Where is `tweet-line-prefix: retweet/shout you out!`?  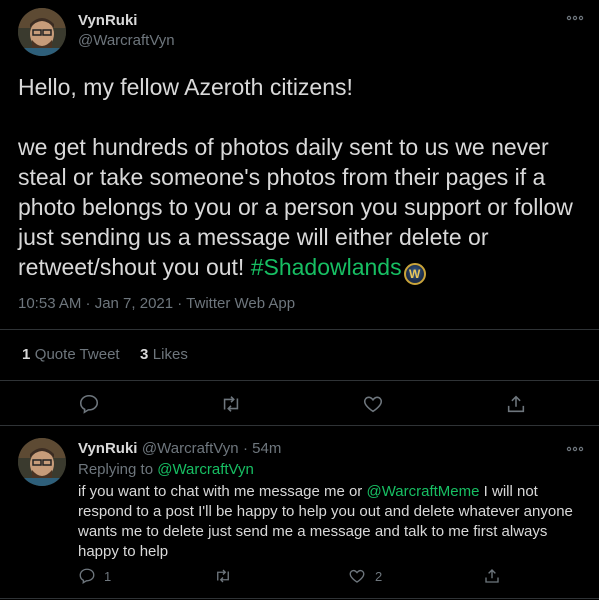
tweet-line-prefix: retweet/shout you out! is located at coordinates (134, 267).